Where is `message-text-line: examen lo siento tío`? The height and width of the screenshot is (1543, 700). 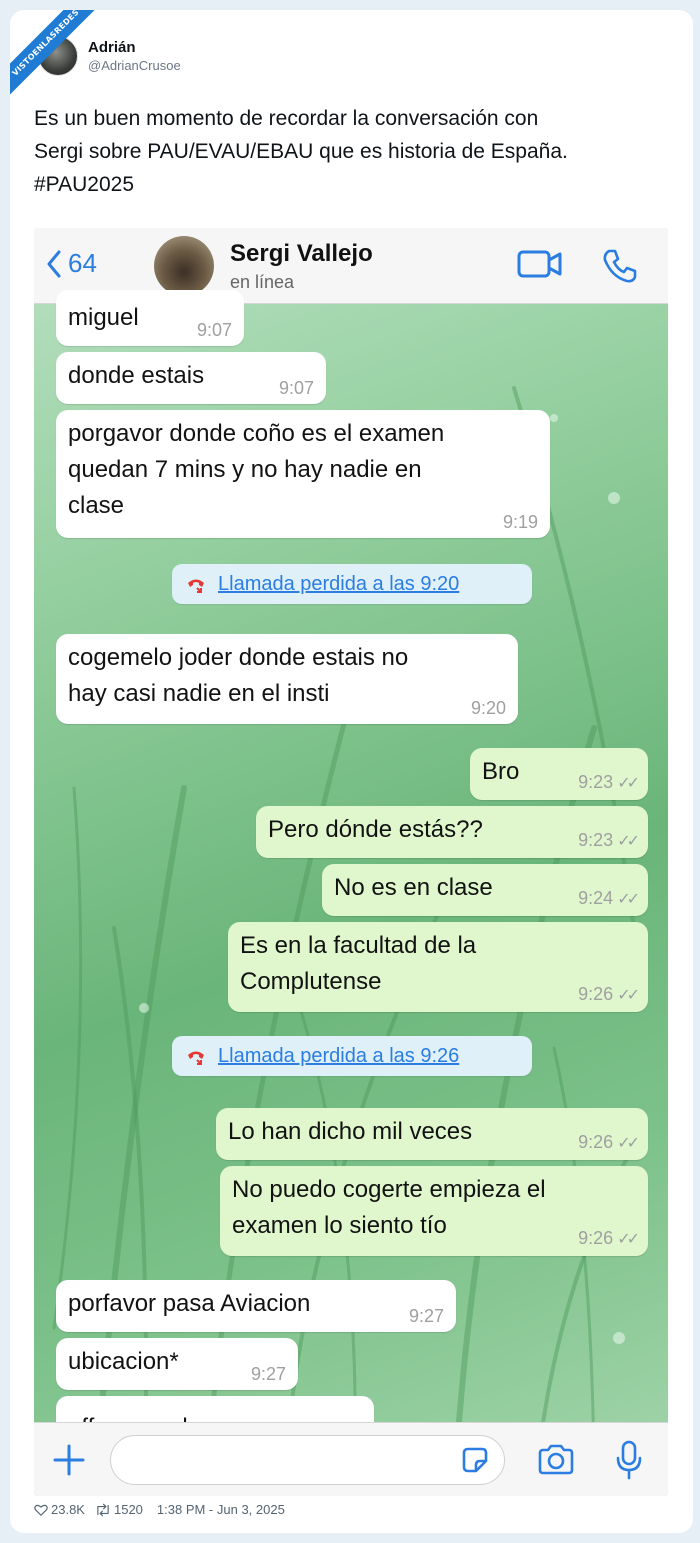 message-text-line: examen lo siento tío is located at coordinates (339, 1225).